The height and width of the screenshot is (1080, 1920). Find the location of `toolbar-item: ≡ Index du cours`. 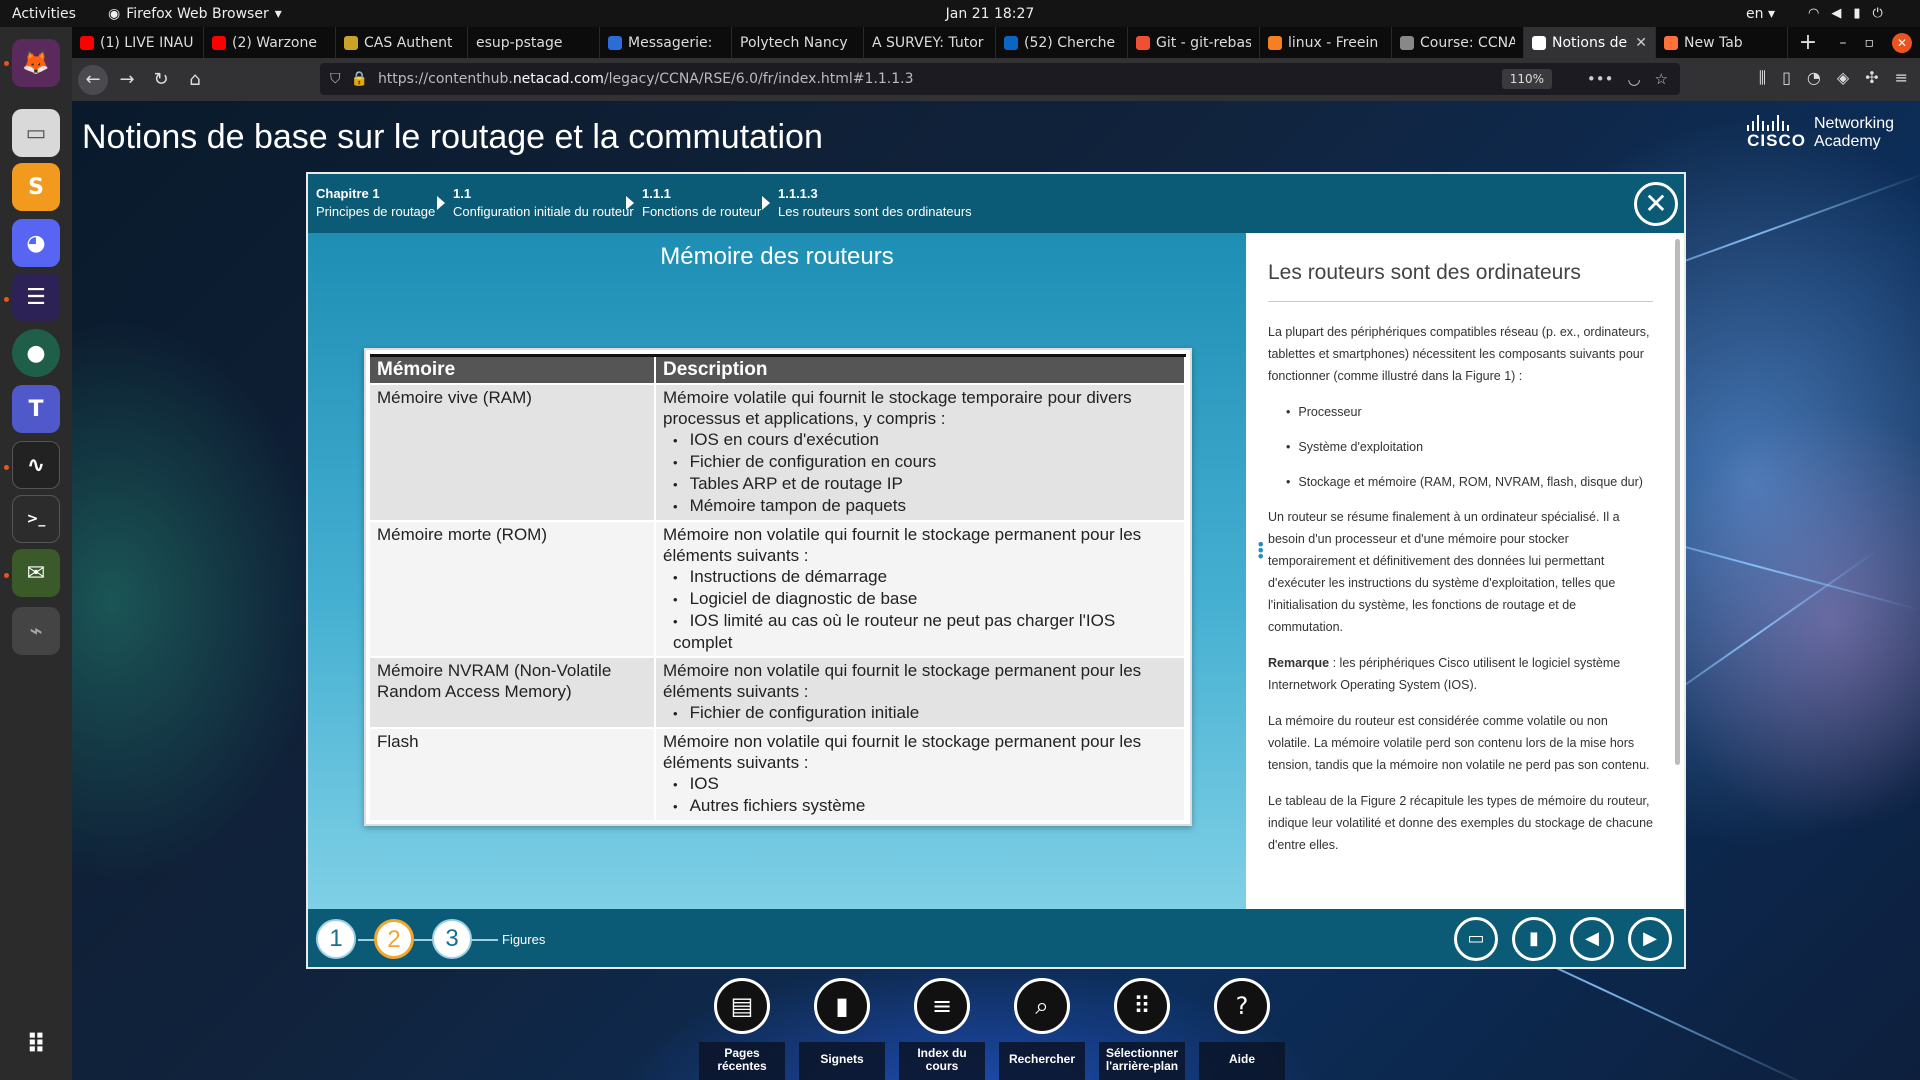

toolbar-item: ≡ Index du cours is located at coordinates (942, 1029).